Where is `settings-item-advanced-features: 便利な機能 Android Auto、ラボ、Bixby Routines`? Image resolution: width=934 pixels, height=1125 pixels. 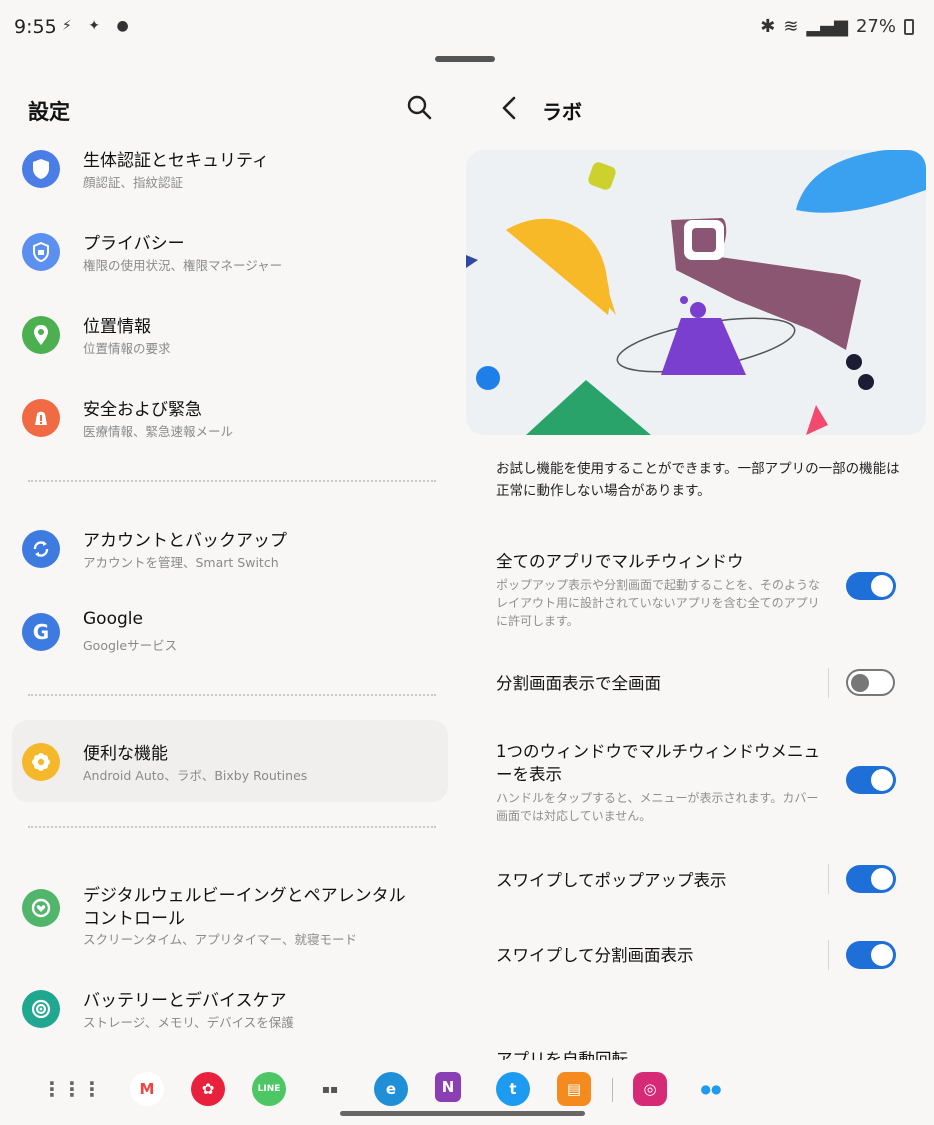
settings-item-advanced-features: 便利な機能 Android Auto、ラボ、Bixby Routines is located at coordinates (231, 782).